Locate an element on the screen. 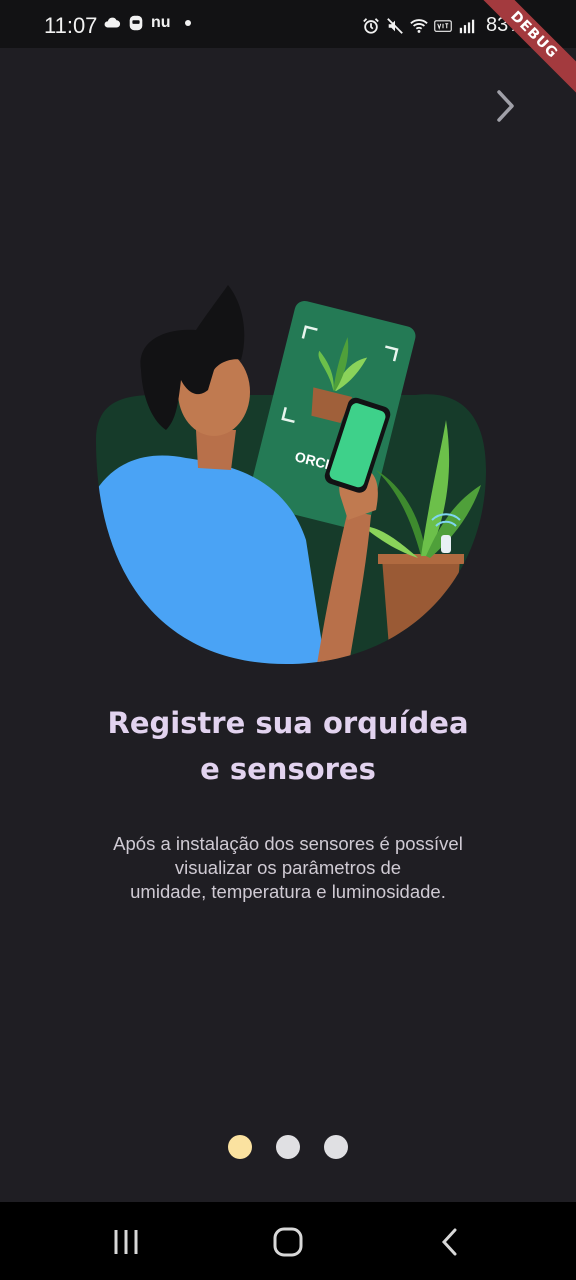 The image size is (576, 1280). signal-icon is located at coordinates (467, 26).